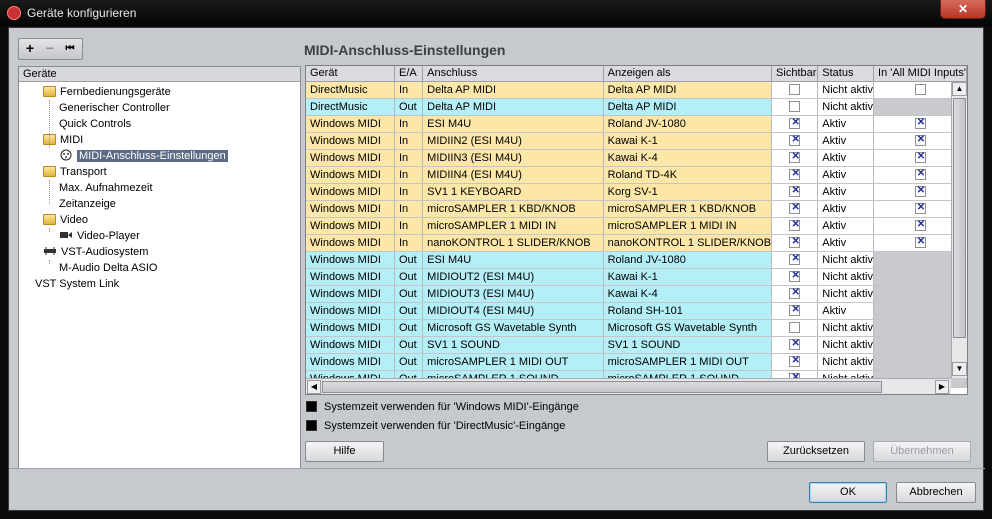 Image resolution: width=992 pixels, height=519 pixels. I want to click on apply-button: Übernehmen, so click(922, 451).